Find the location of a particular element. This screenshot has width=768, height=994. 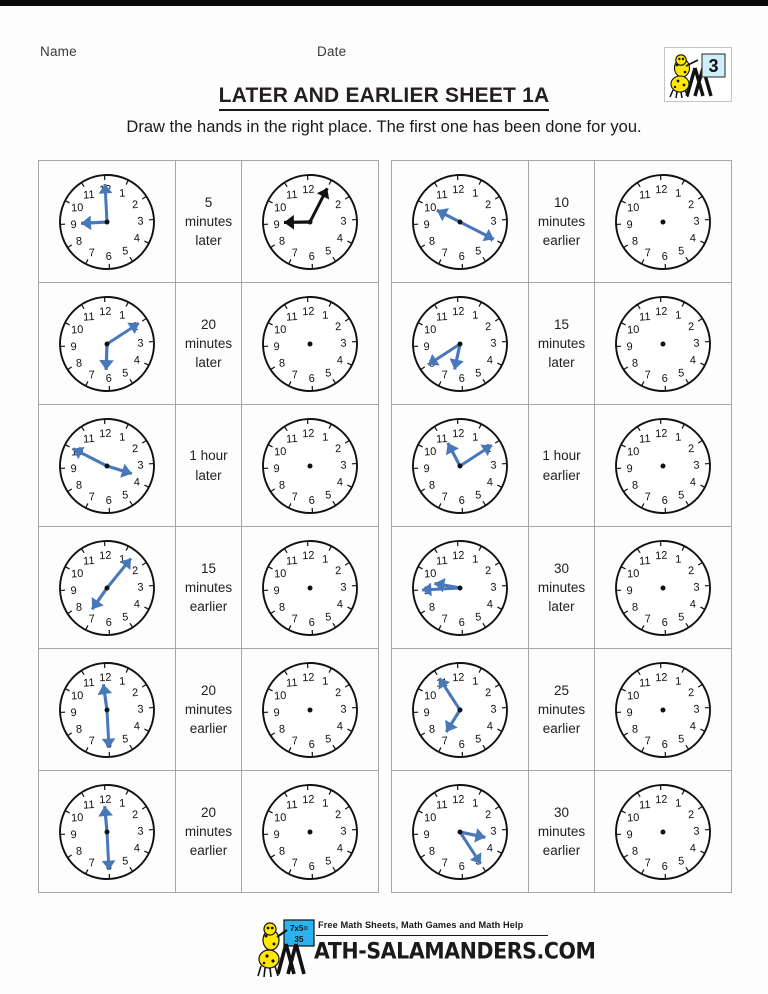

operation-label: 30 minutes later is located at coordinates (561, 587).